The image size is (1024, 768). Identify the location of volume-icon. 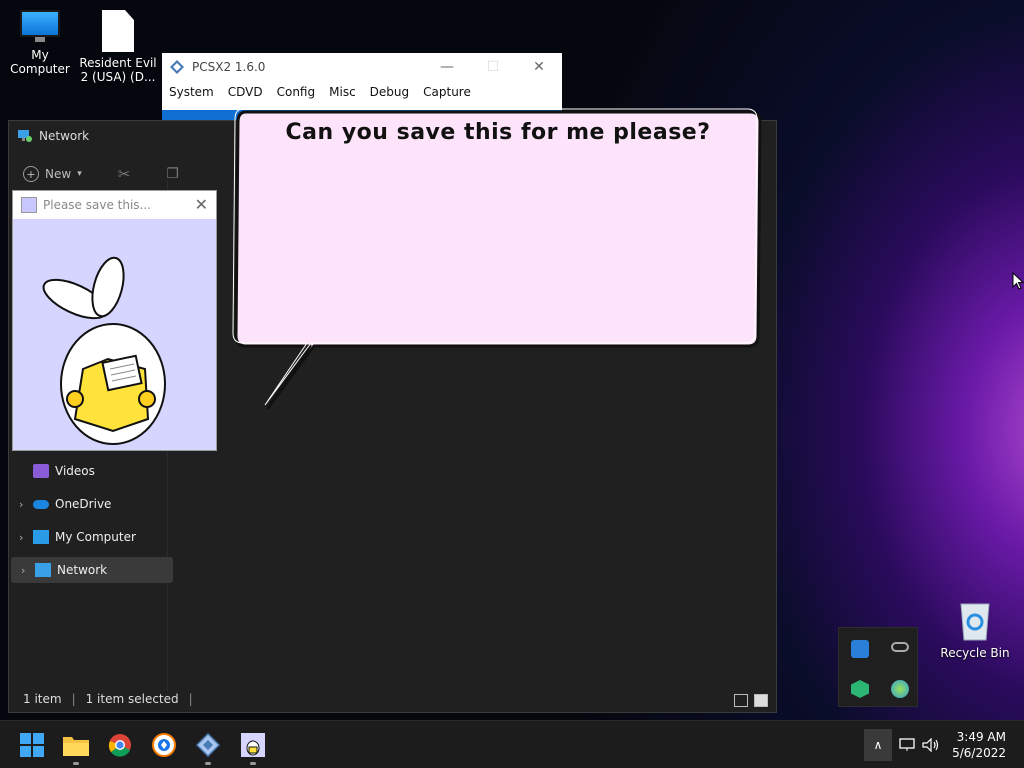
(930, 745).